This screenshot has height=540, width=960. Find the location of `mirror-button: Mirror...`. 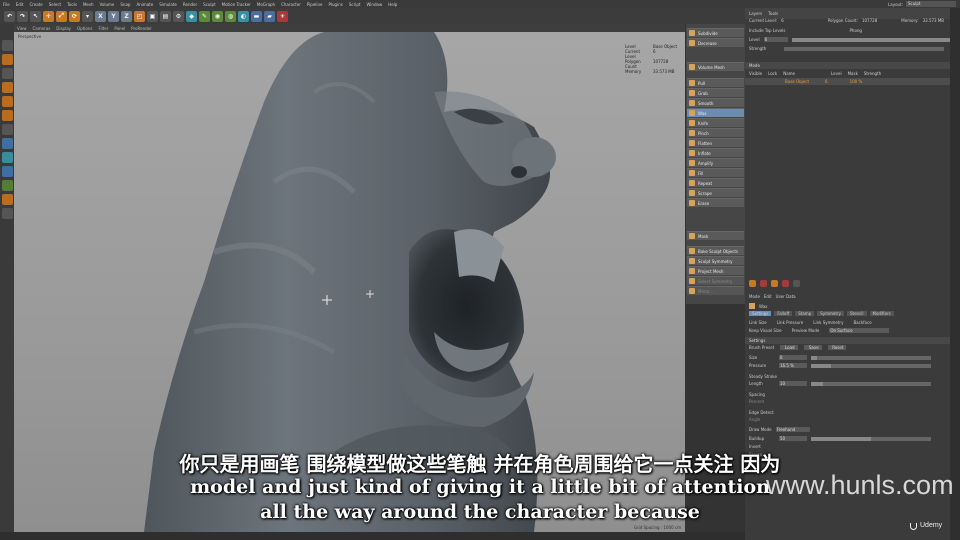

mirror-button: Mirror... is located at coordinates (715, 290).